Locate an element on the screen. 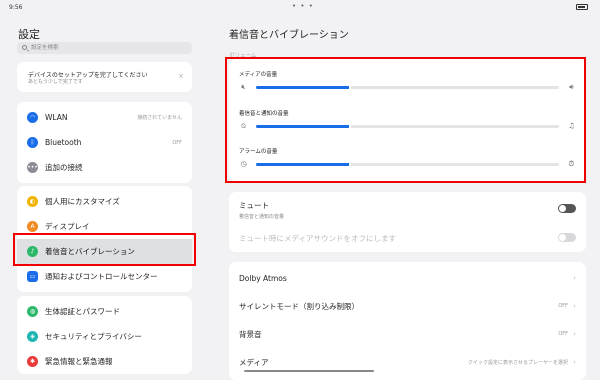  mute-card: ミュート 着信音と通知の音量 ミュート時にメディアサウンドをオフにします is located at coordinates (407, 222).